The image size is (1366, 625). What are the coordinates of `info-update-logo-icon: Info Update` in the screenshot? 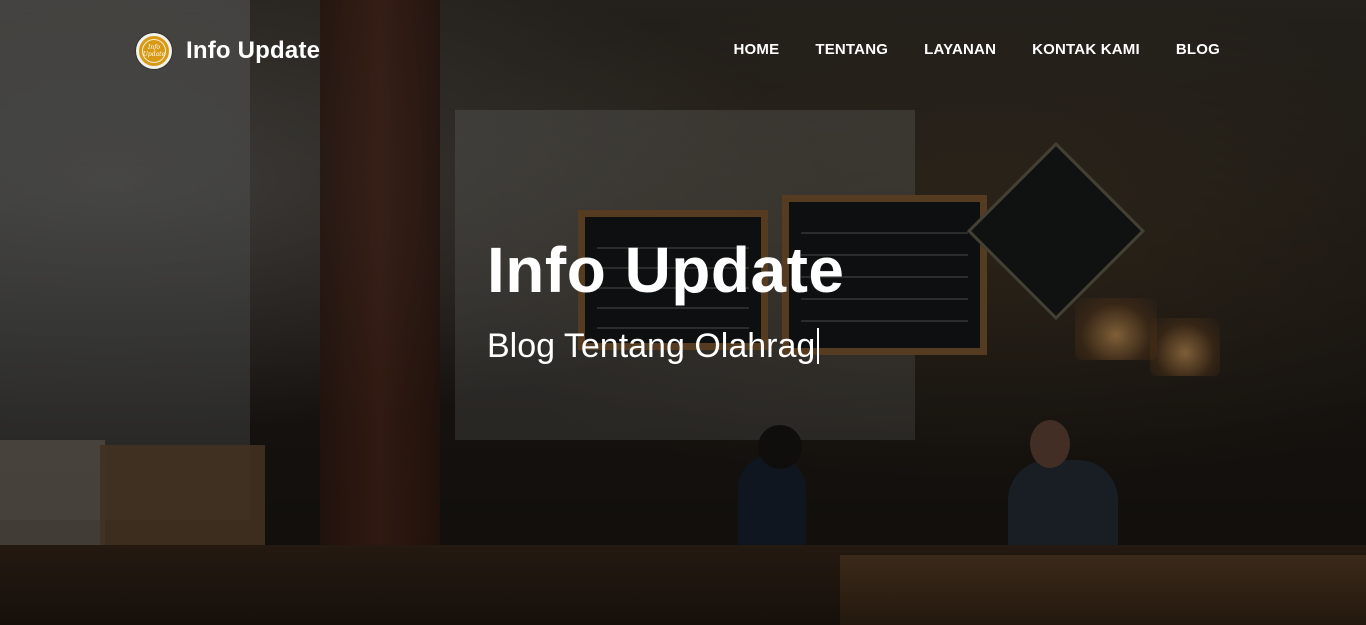 It's located at (154, 51).